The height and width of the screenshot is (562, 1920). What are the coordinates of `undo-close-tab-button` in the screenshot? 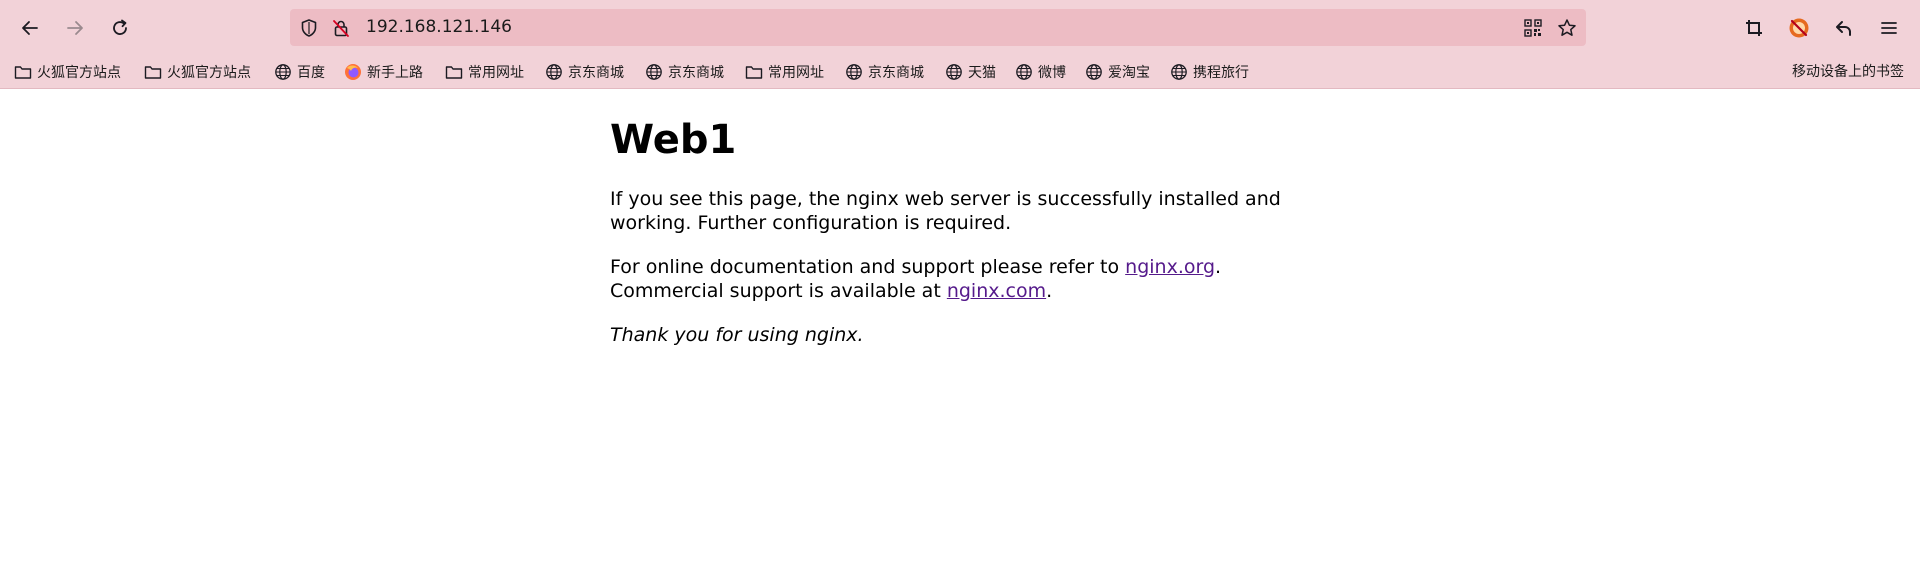 It's located at (1844, 28).